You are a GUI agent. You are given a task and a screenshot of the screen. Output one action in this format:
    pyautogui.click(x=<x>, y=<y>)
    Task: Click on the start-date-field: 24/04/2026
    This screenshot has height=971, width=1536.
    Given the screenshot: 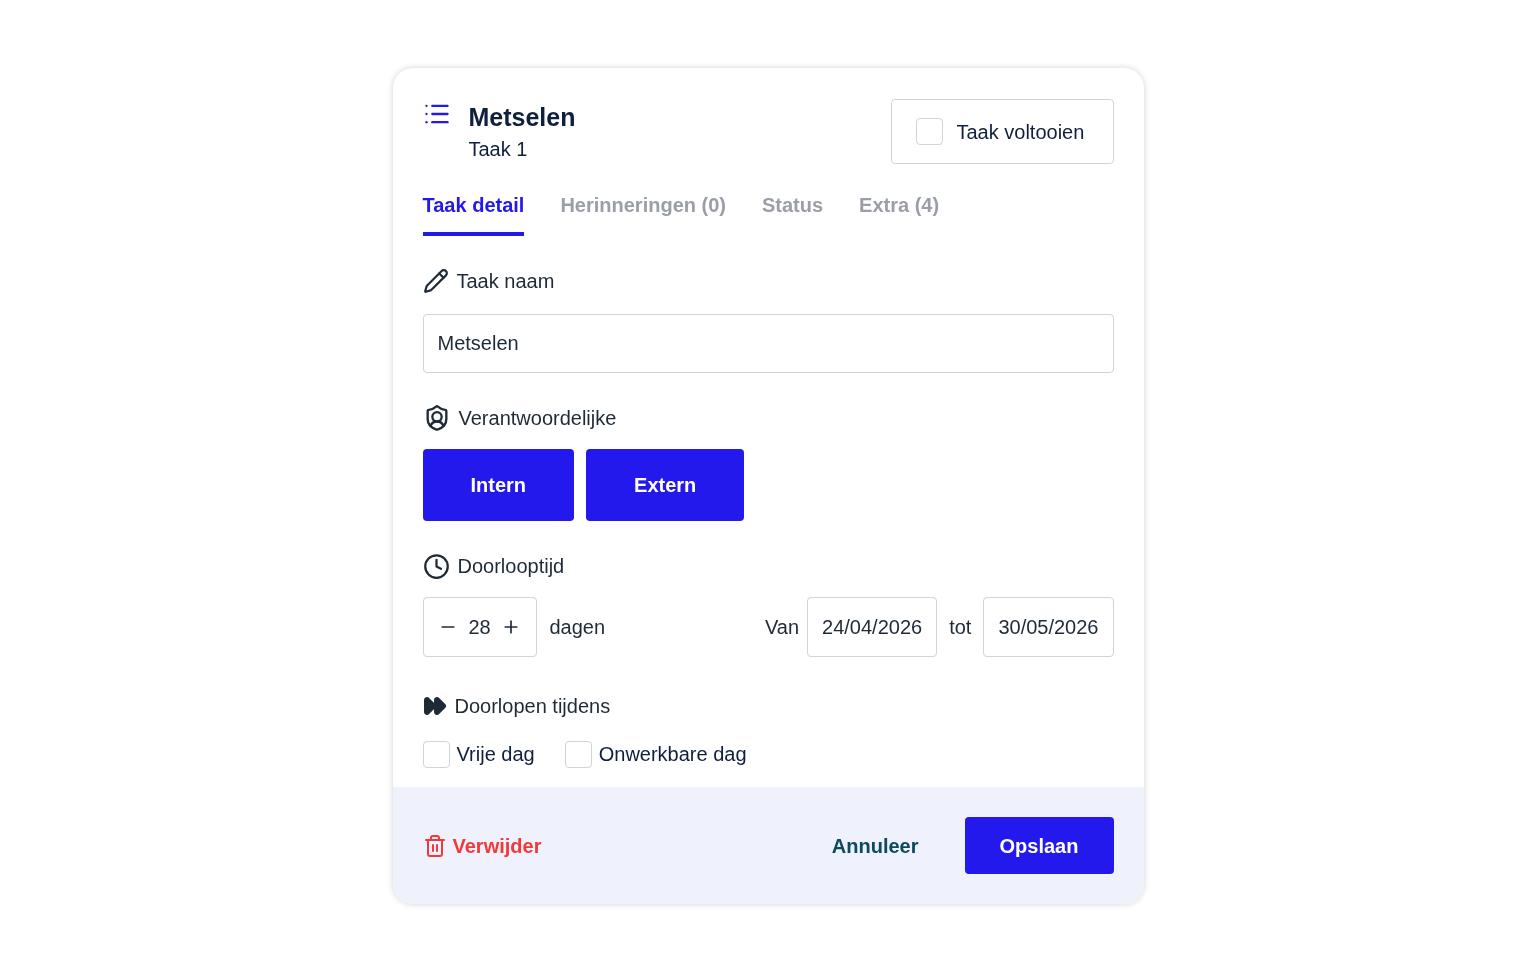 What is the action you would take?
    pyautogui.click(x=872, y=627)
    